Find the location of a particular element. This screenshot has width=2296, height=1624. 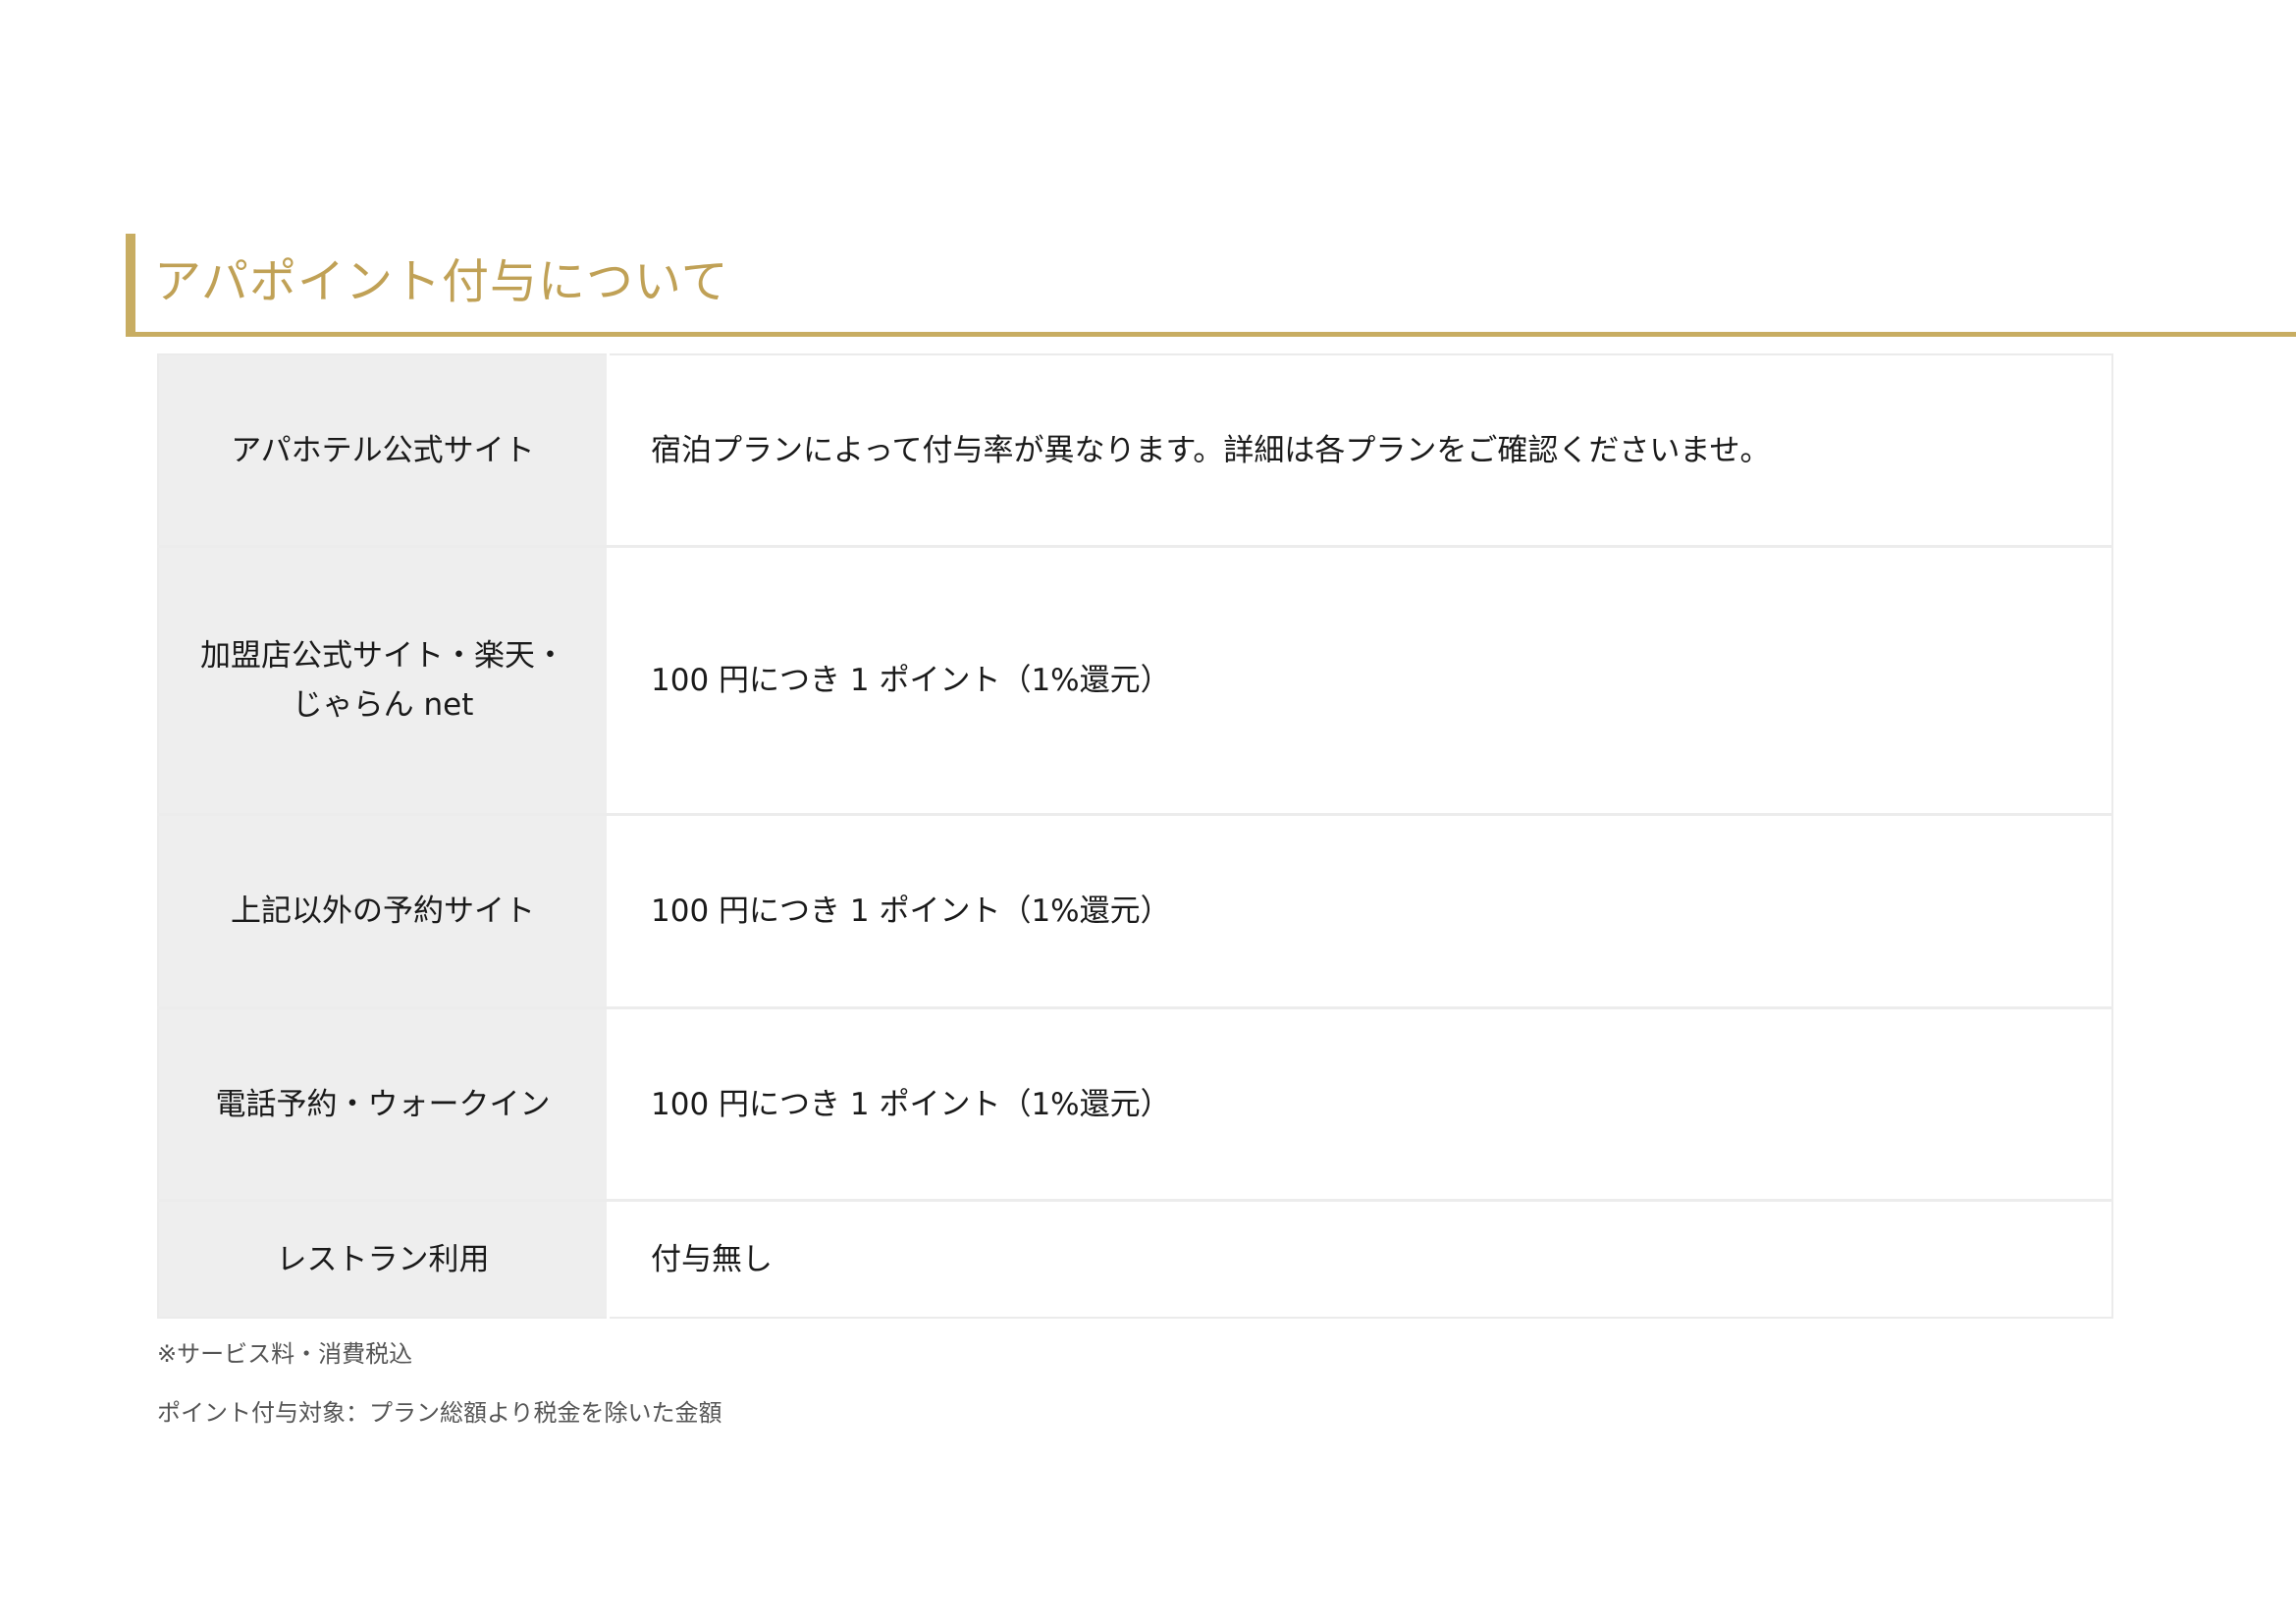

row-label-text: アパホテル公式サイト is located at coordinates (383, 450).